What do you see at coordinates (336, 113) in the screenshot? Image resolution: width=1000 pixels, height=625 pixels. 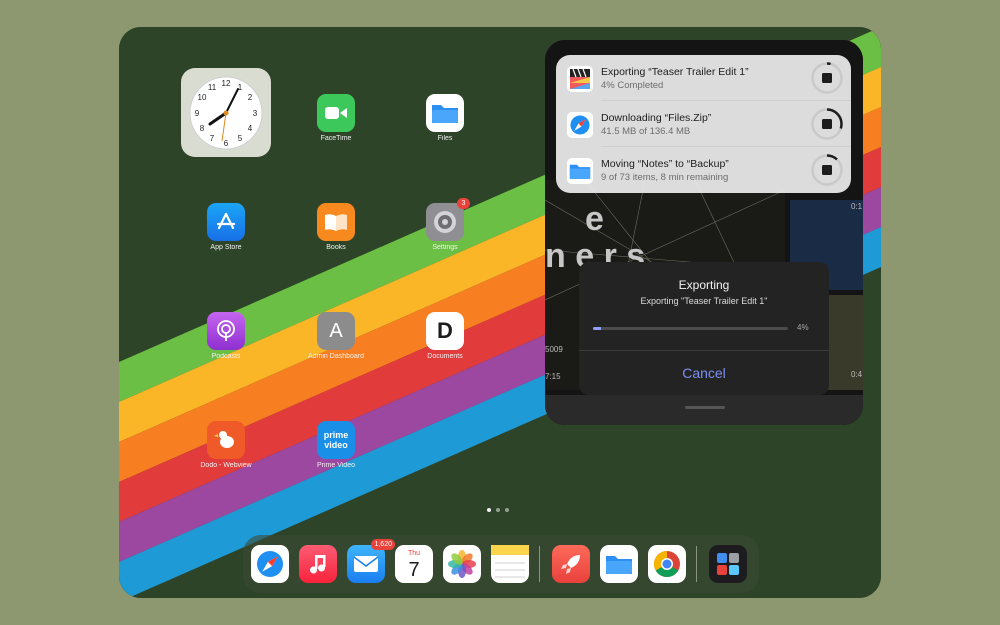 I see `facetime-icon` at bounding box center [336, 113].